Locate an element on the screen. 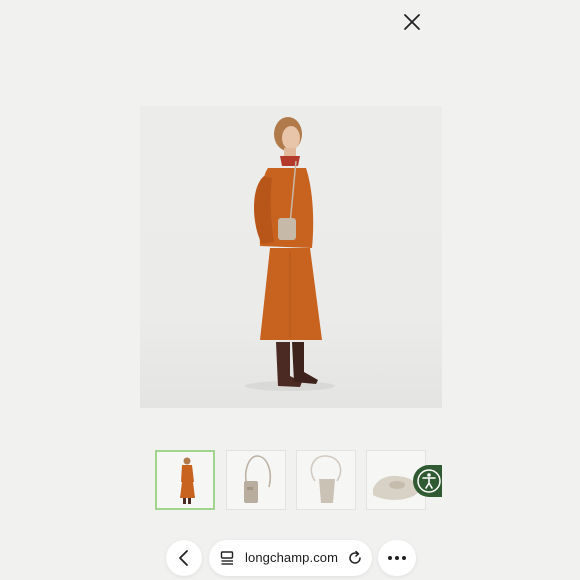 Image resolution: width=580 pixels, height=580 pixels. reload-icon is located at coordinates (355, 558).